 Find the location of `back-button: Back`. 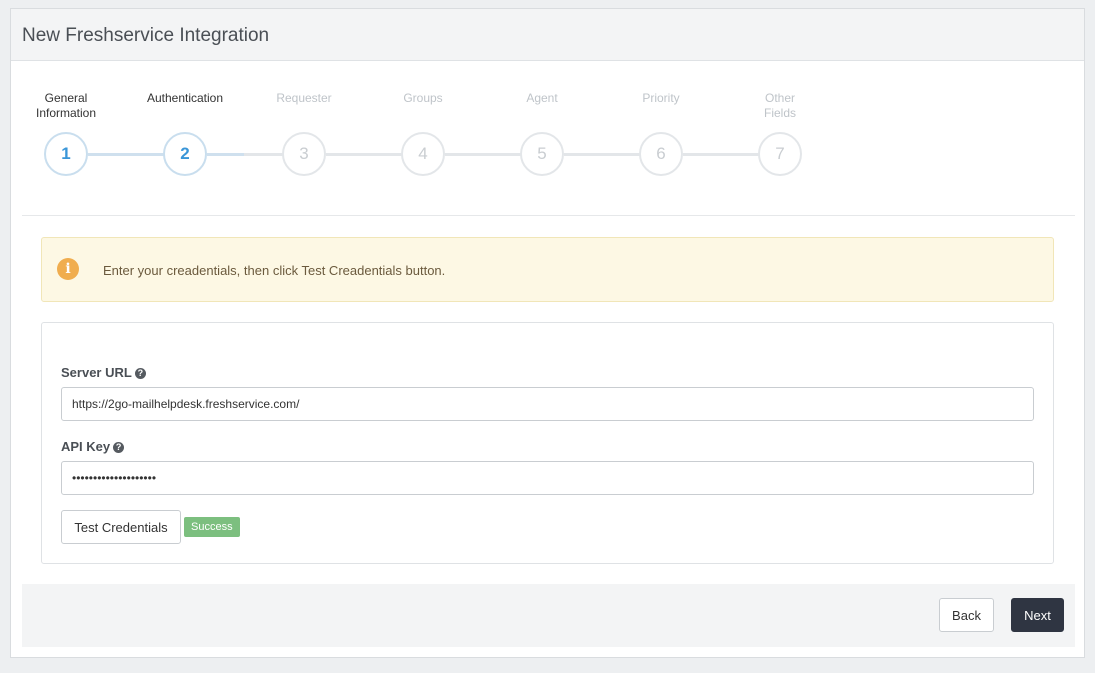

back-button: Back is located at coordinates (966, 615).